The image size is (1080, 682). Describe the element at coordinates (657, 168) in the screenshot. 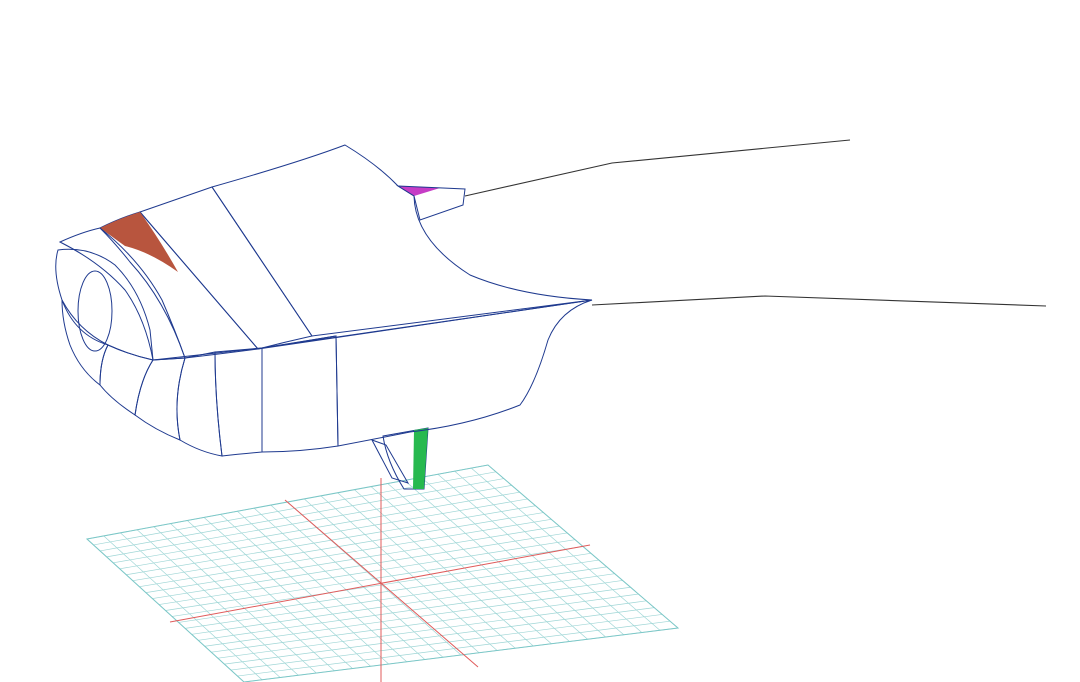

I see `trail-curve-upper` at that location.